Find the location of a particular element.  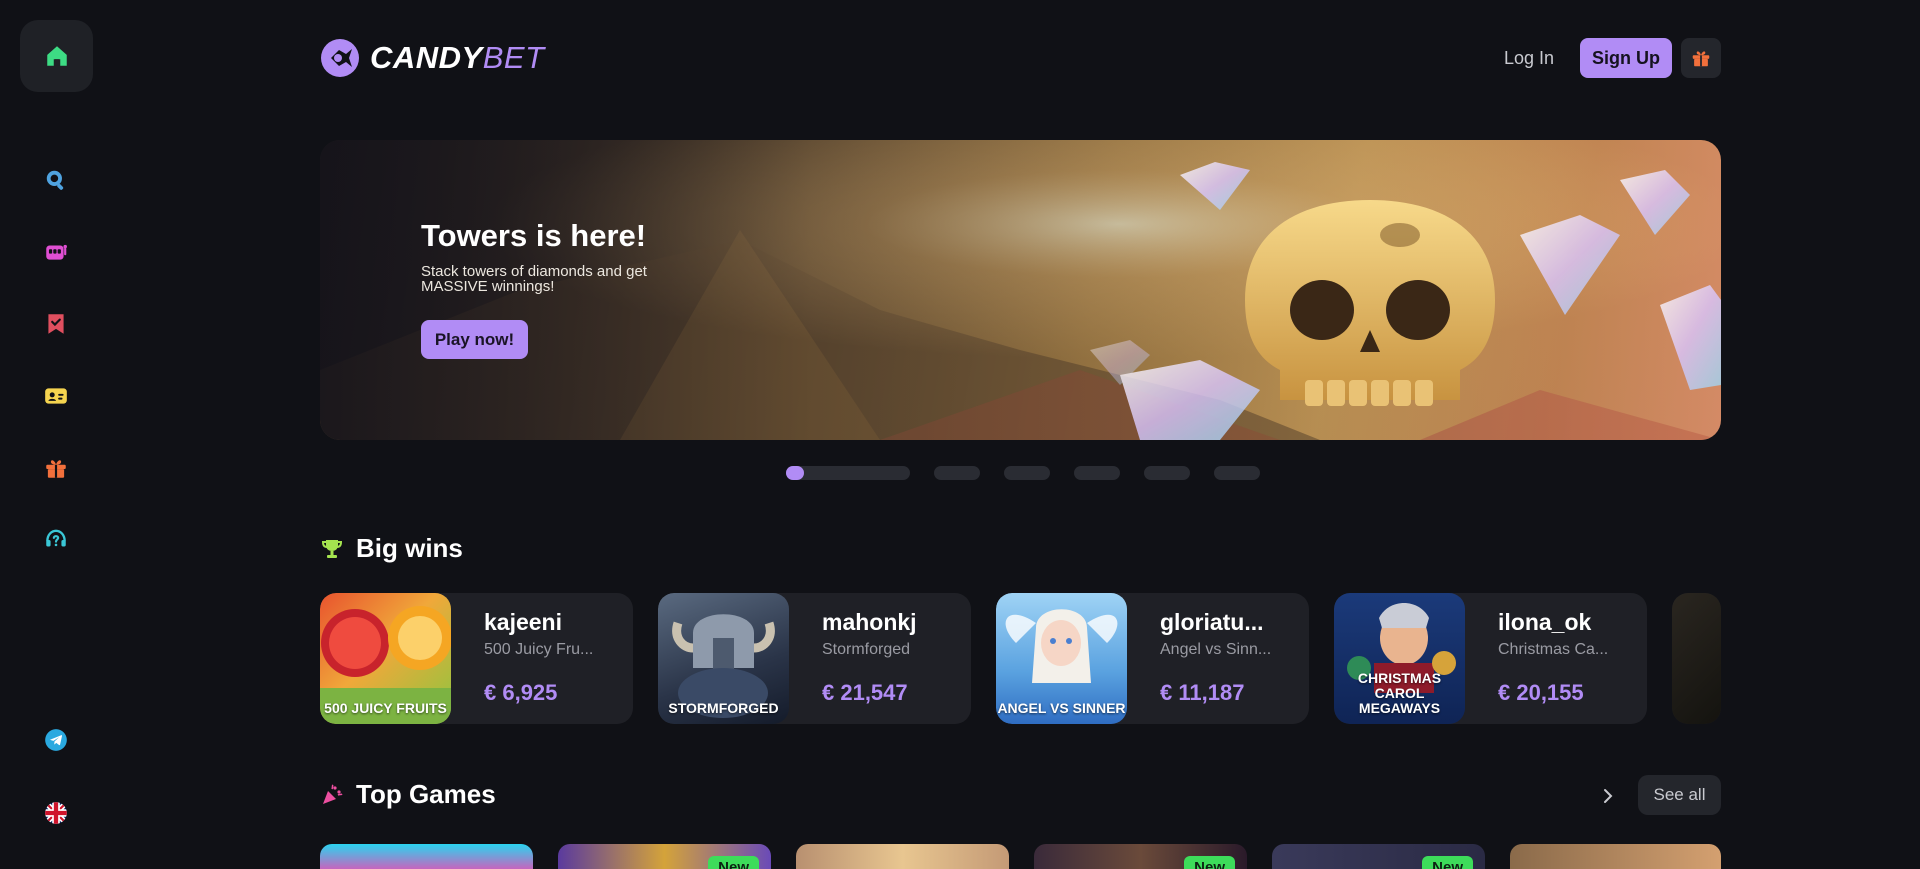

thumbnail-label: 500 JUICY FRUITS is located at coordinates (385, 708).